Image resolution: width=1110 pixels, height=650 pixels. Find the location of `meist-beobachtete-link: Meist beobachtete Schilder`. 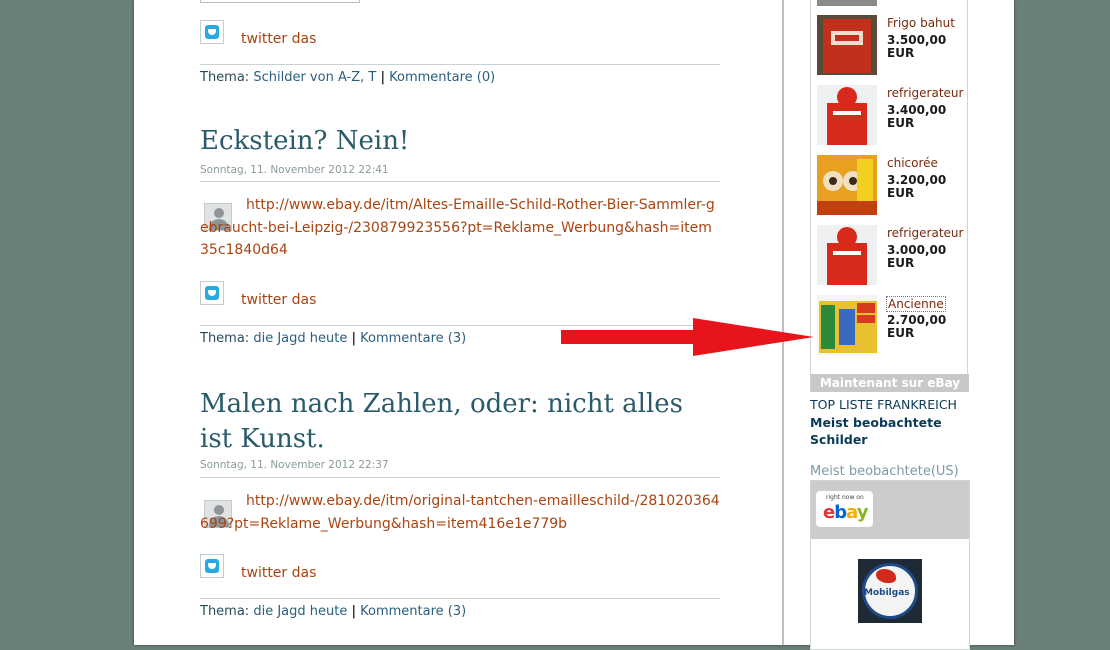

meist-beobachtete-link: Meist beobachtete Schilder is located at coordinates (890, 431).